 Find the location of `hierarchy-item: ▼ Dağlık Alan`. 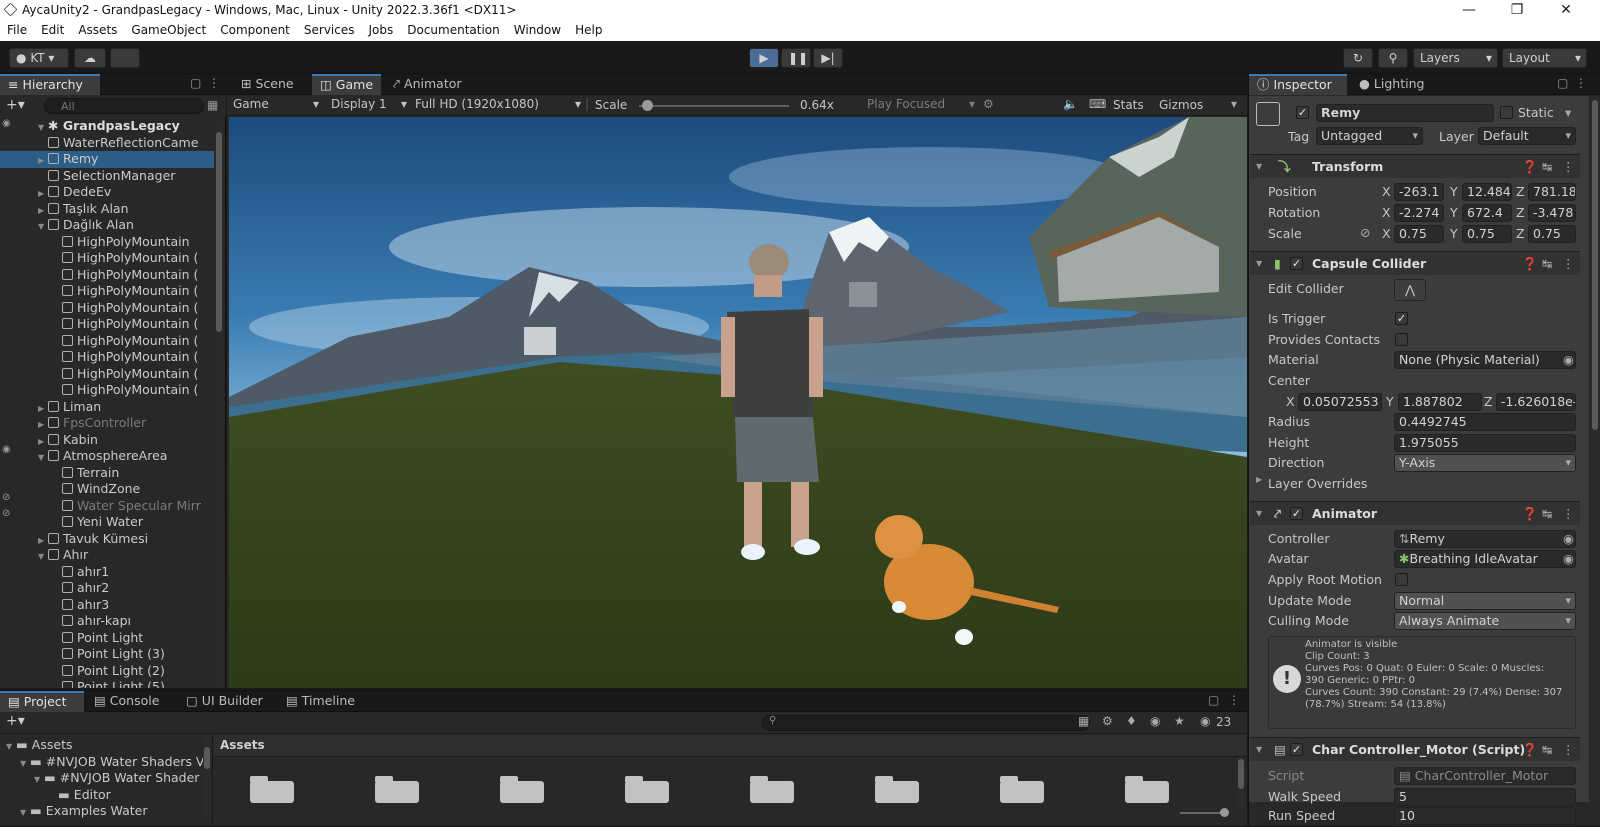

hierarchy-item: ▼ Dağlık Alan is located at coordinates (107, 225).